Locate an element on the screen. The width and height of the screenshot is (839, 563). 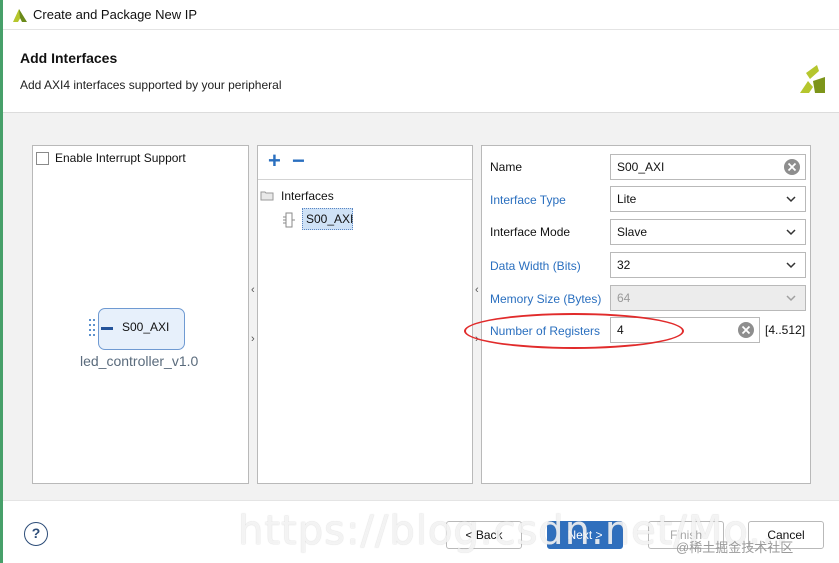
axi-interface-icon is located at coordinates (289, 220).